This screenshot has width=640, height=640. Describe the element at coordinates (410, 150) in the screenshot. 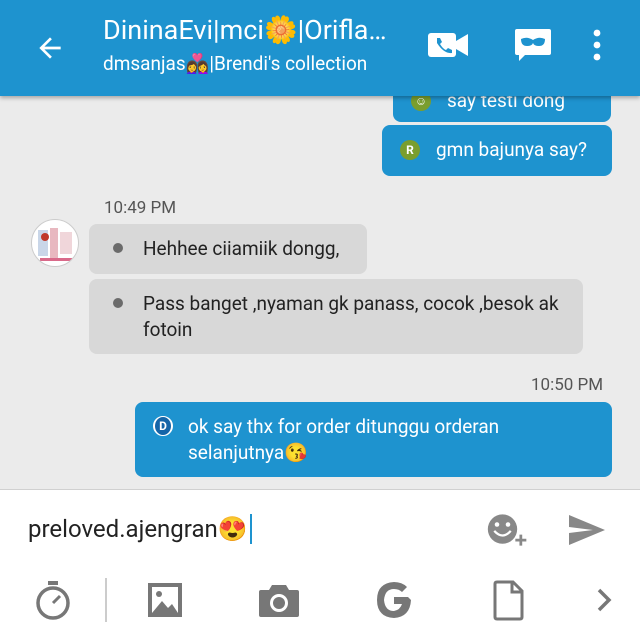

I see `sender-badge: R` at that location.